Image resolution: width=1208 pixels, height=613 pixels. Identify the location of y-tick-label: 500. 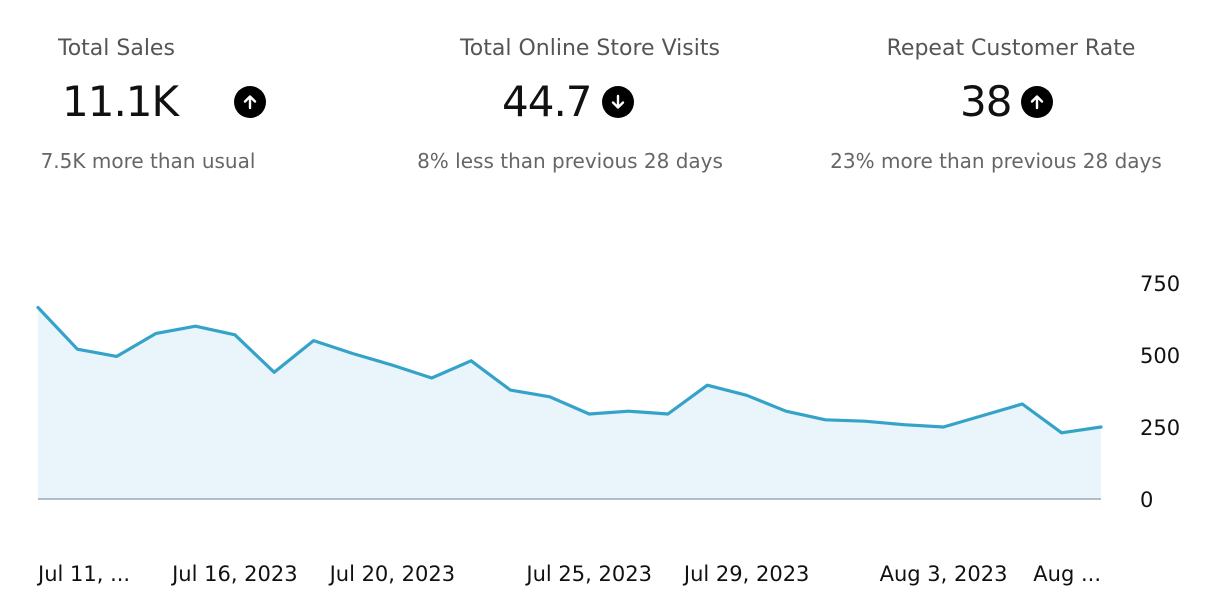
(1160, 356).